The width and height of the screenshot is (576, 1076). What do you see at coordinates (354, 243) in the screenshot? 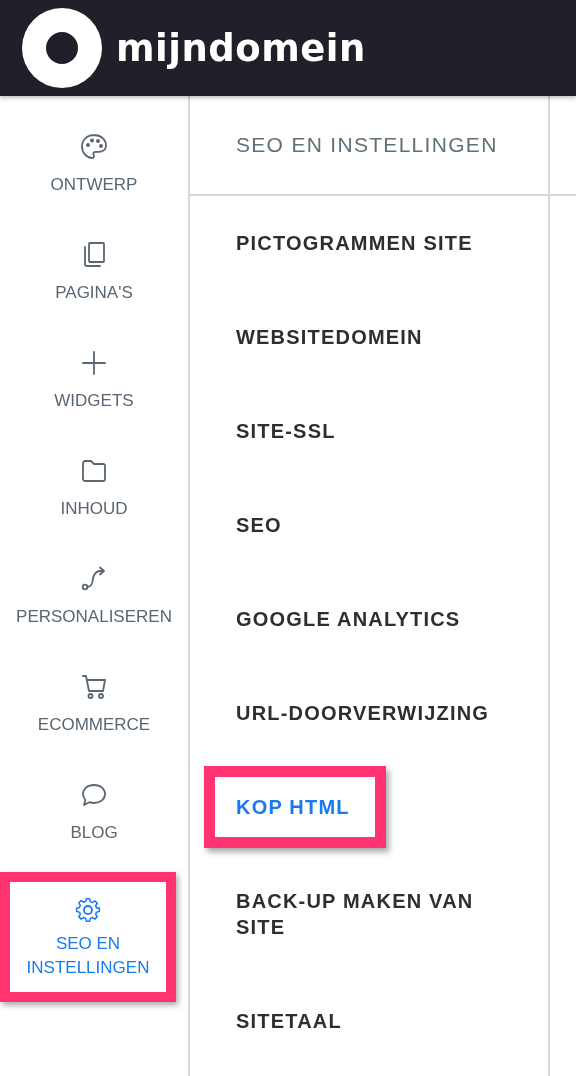
I see `settings-menu-item: PICTOGRAMMEN SITE` at bounding box center [354, 243].